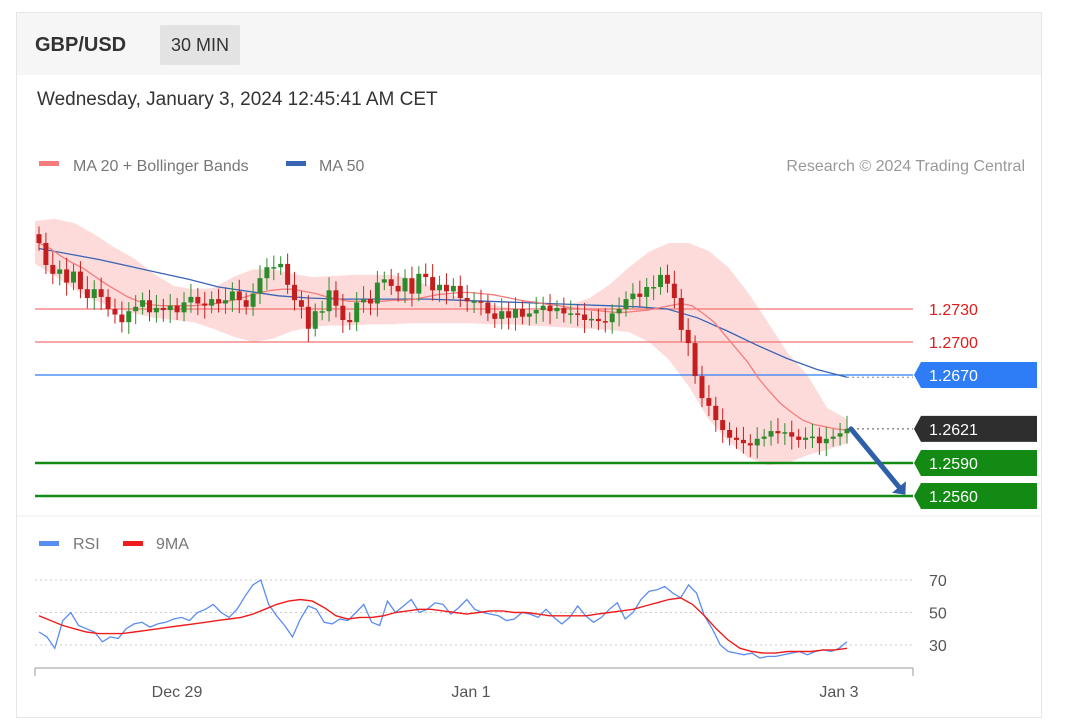 Image resolution: width=1065 pixels, height=720 pixels. I want to click on copyright-text: Research © 2024 Trading Central, so click(905, 166).